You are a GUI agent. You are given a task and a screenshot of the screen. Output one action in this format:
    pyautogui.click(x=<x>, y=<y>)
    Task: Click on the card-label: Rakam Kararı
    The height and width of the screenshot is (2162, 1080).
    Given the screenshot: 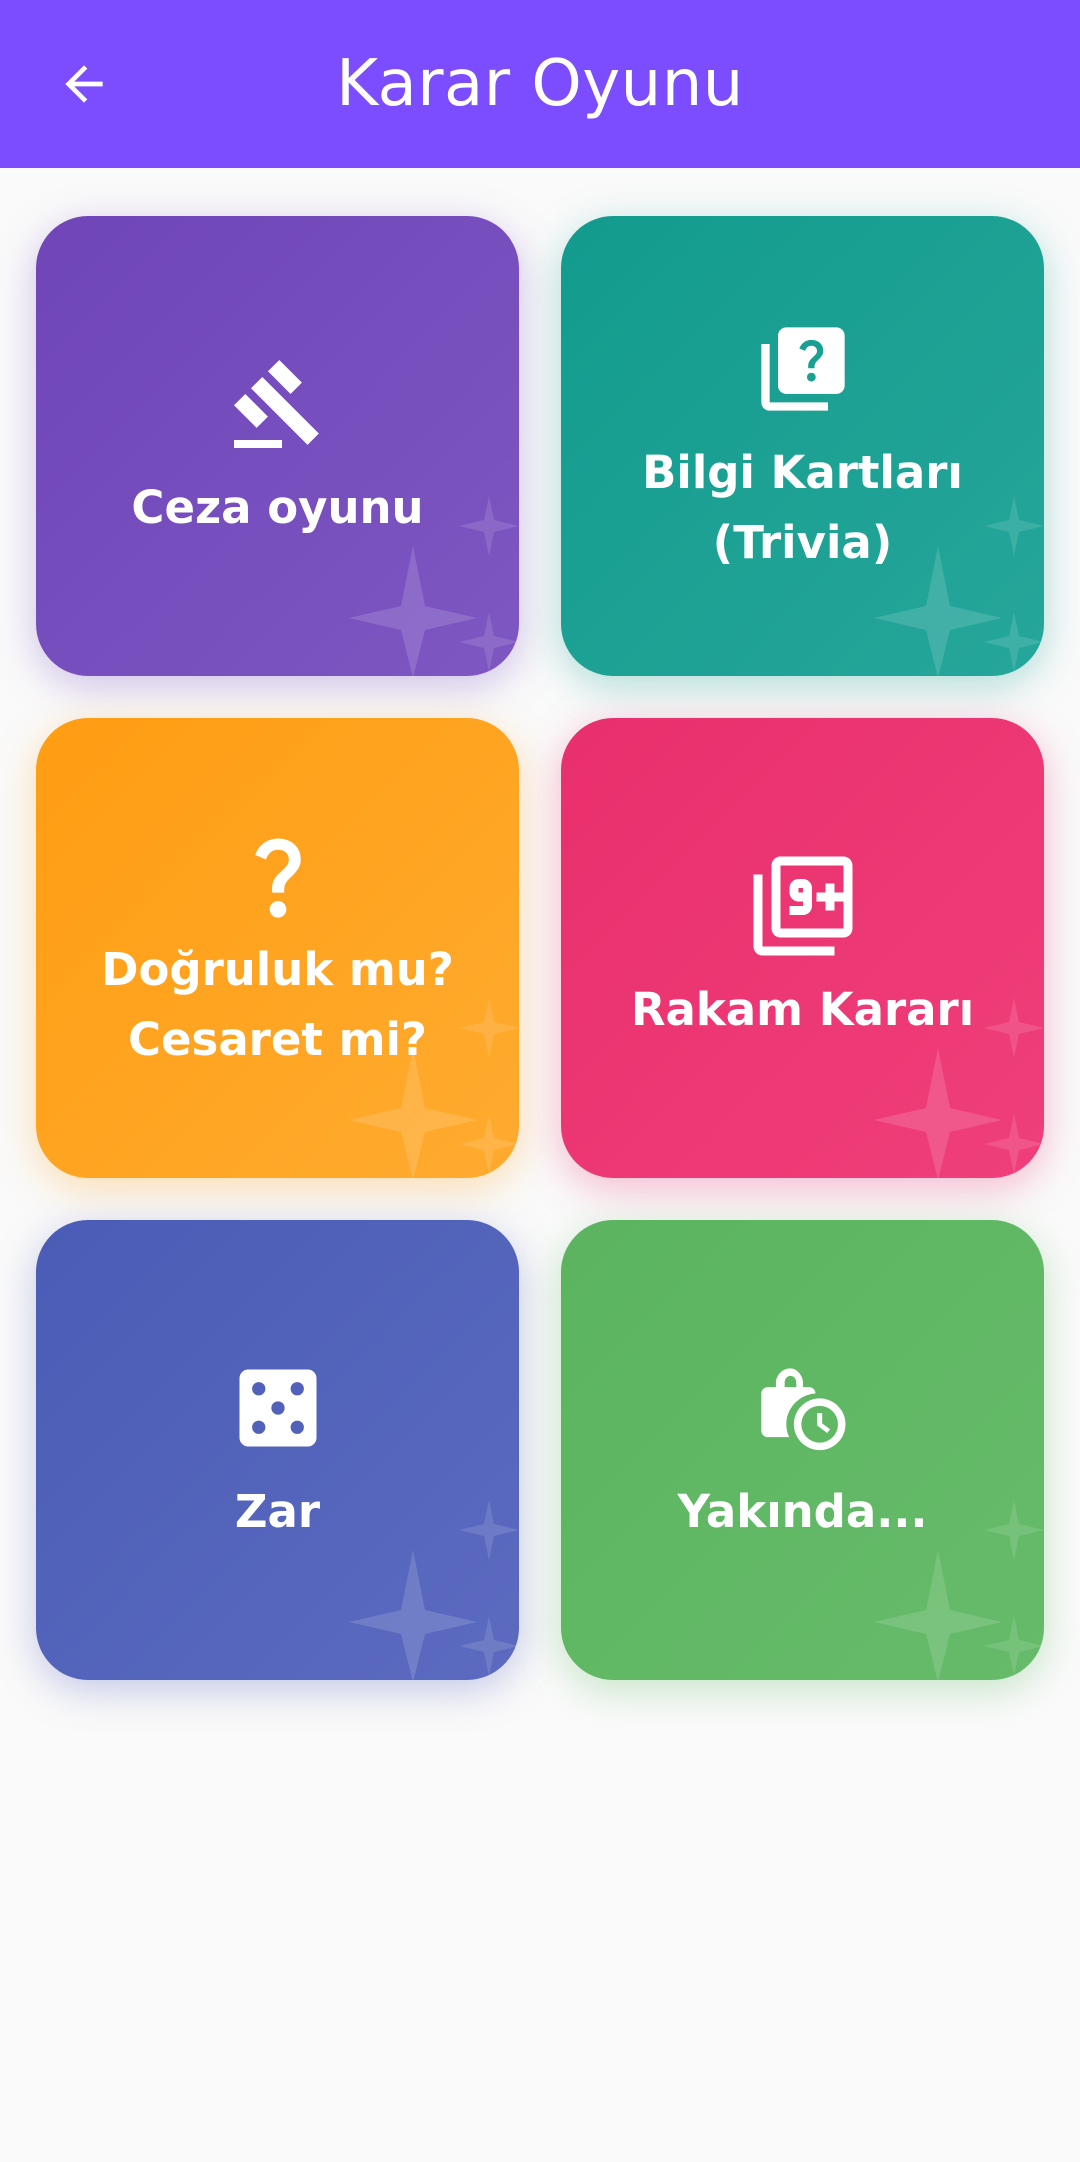 What is the action you would take?
    pyautogui.click(x=802, y=1009)
    